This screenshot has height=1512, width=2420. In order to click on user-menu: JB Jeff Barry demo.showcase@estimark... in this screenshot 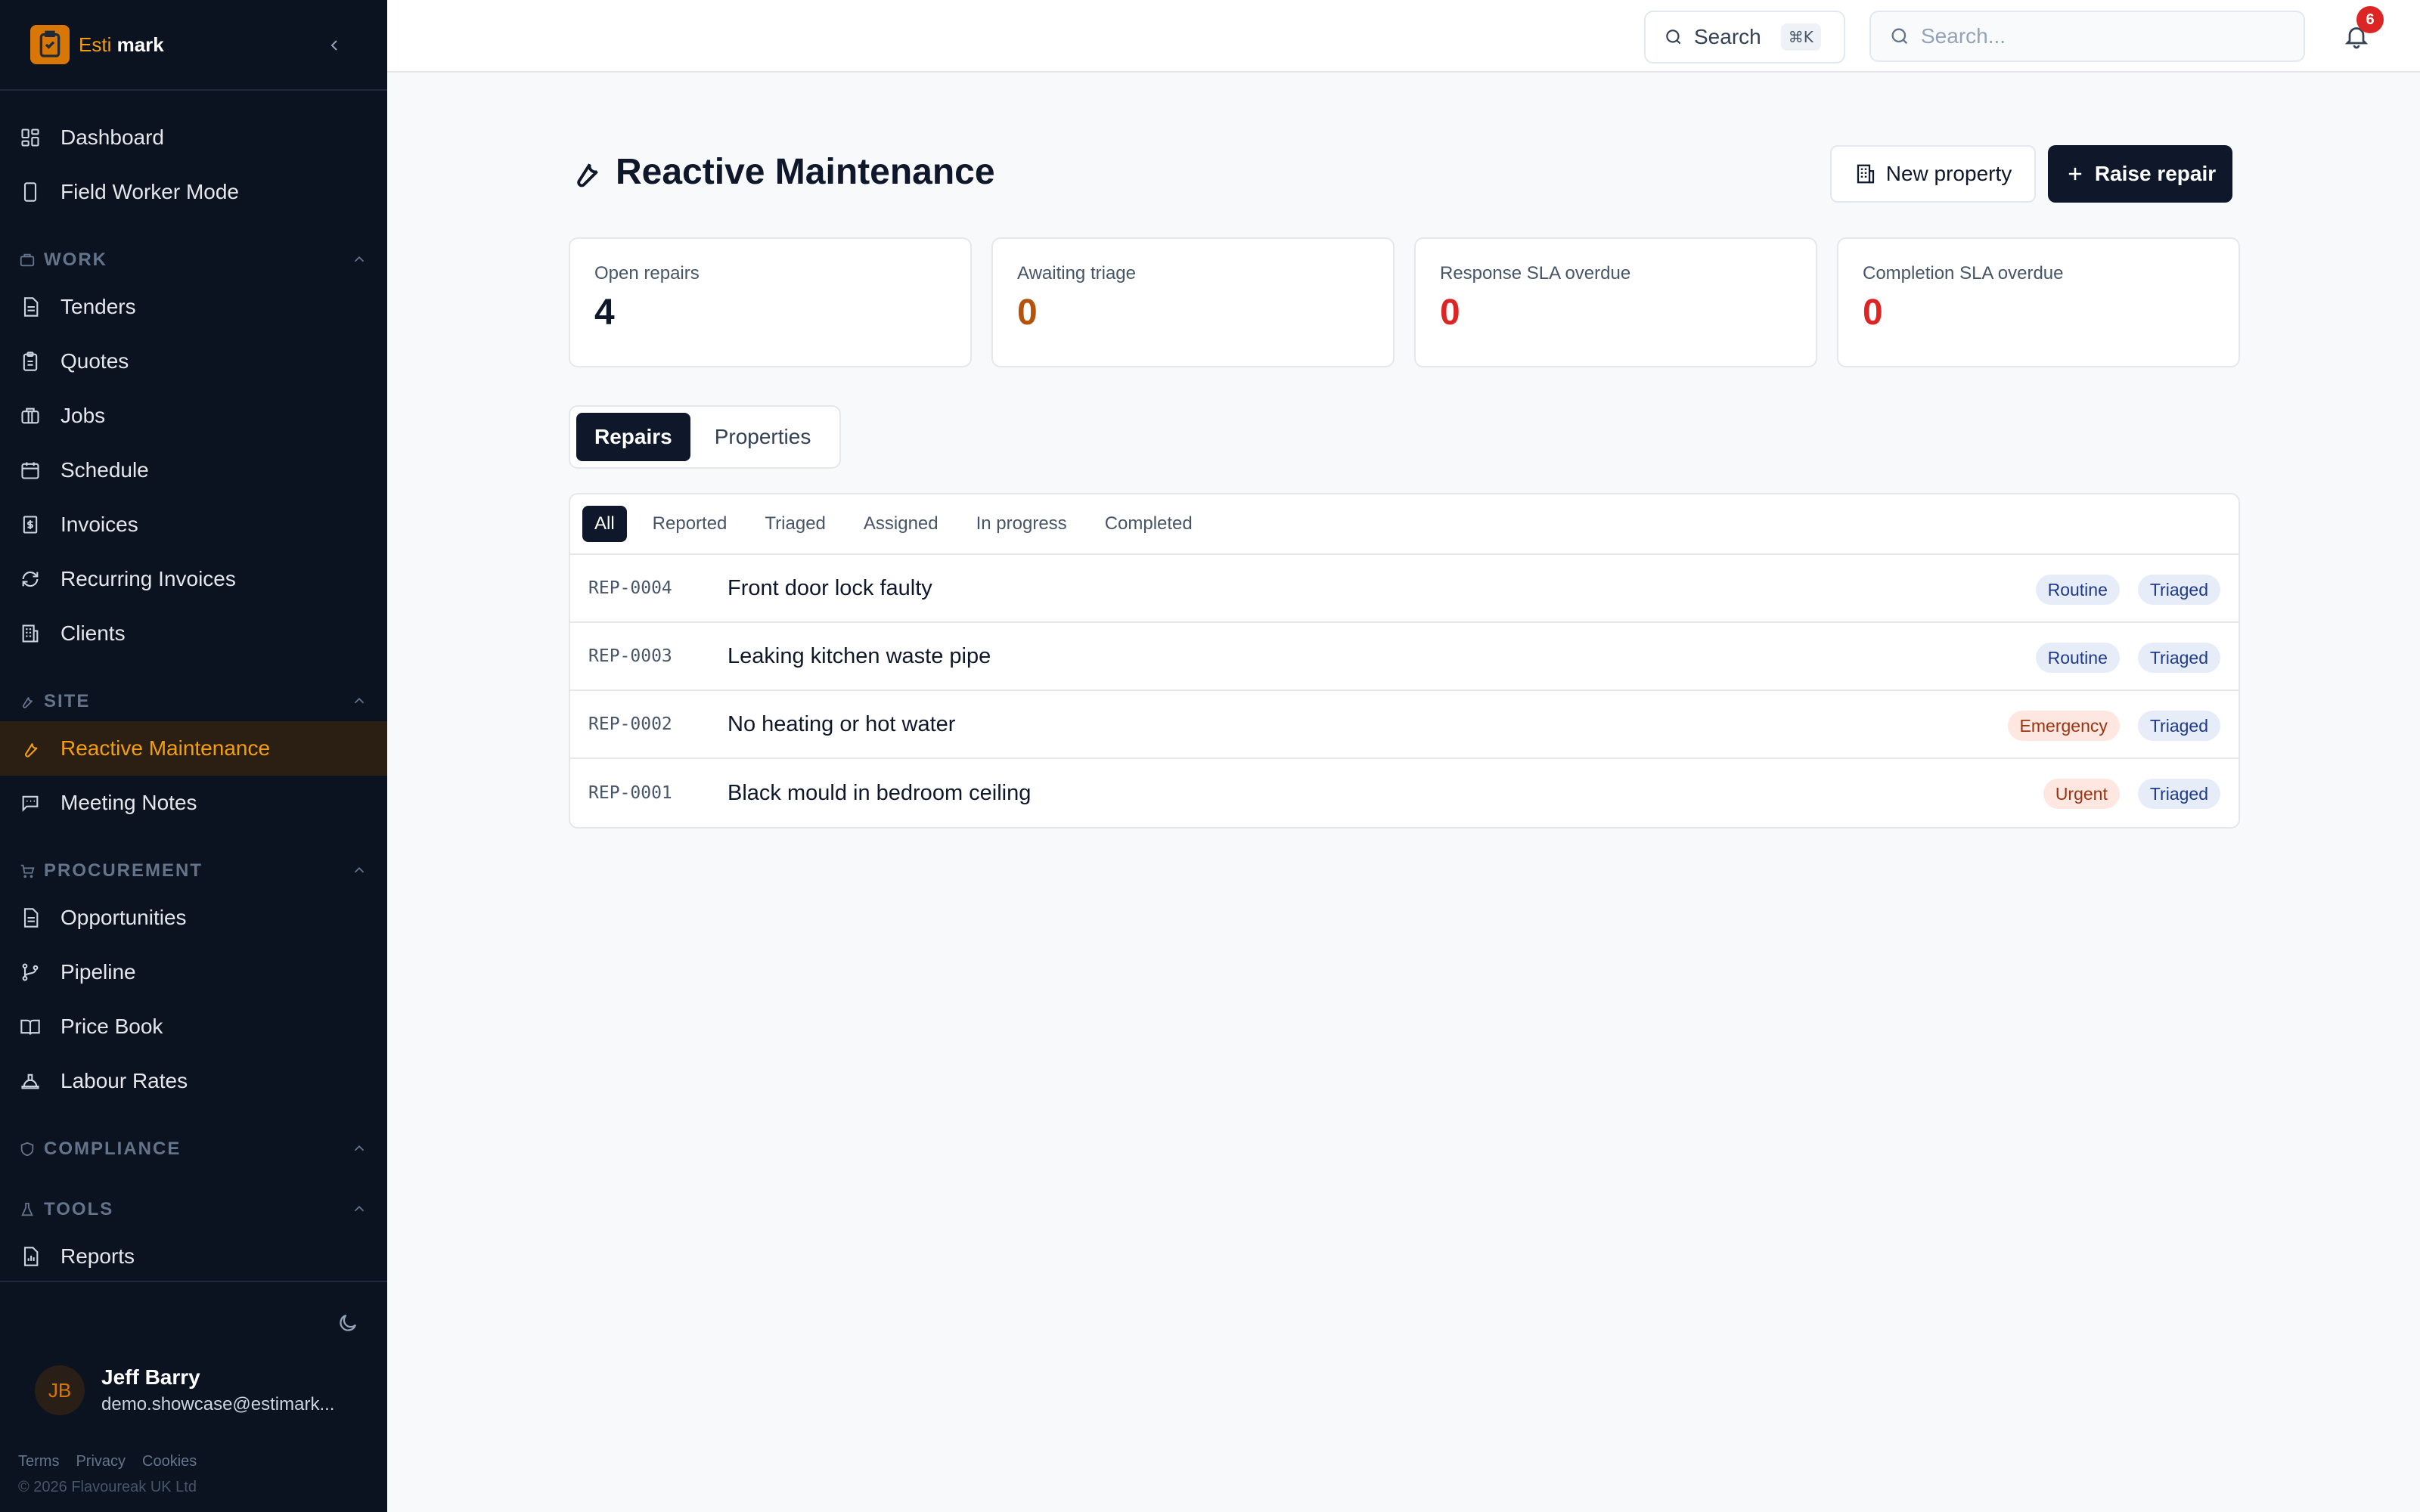, I will do `click(184, 1390)`.